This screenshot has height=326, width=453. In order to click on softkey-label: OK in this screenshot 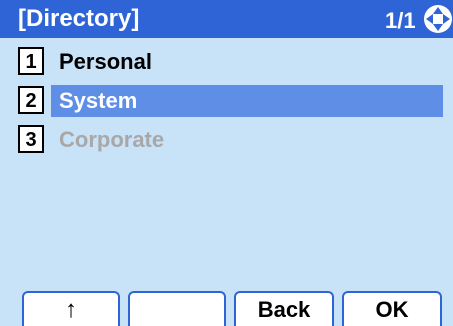, I will do `click(392, 309)`.